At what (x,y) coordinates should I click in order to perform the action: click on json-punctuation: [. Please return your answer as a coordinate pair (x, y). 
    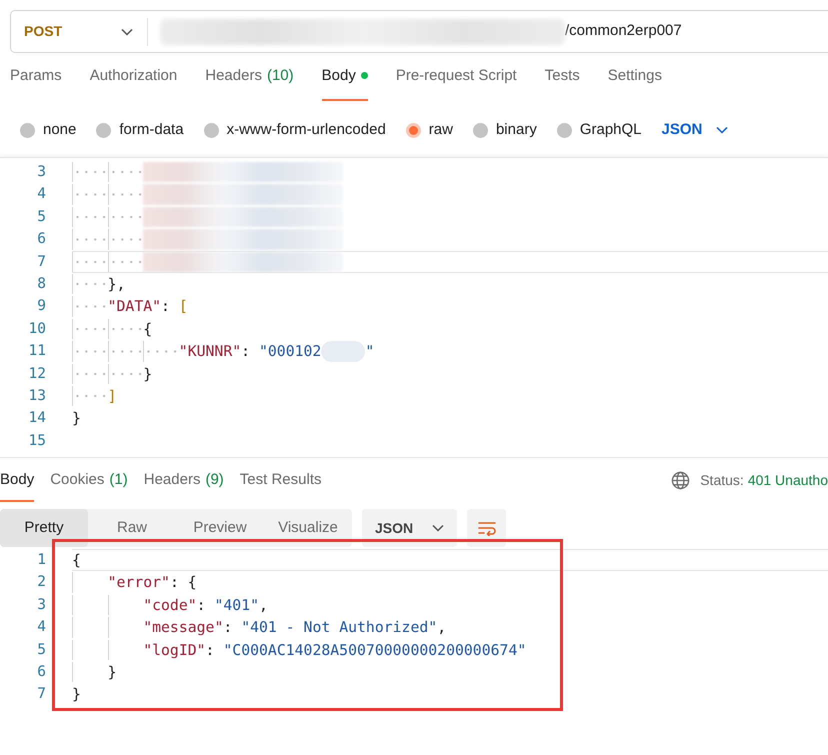
    Looking at the image, I should click on (183, 307).